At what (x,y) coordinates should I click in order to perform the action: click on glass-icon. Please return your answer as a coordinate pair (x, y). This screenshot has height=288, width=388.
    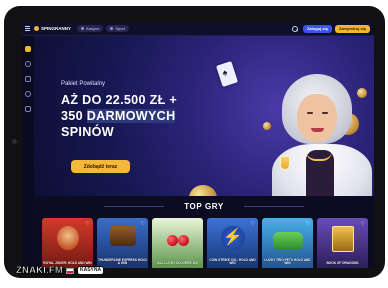
    Looking at the image, I should click on (285, 163).